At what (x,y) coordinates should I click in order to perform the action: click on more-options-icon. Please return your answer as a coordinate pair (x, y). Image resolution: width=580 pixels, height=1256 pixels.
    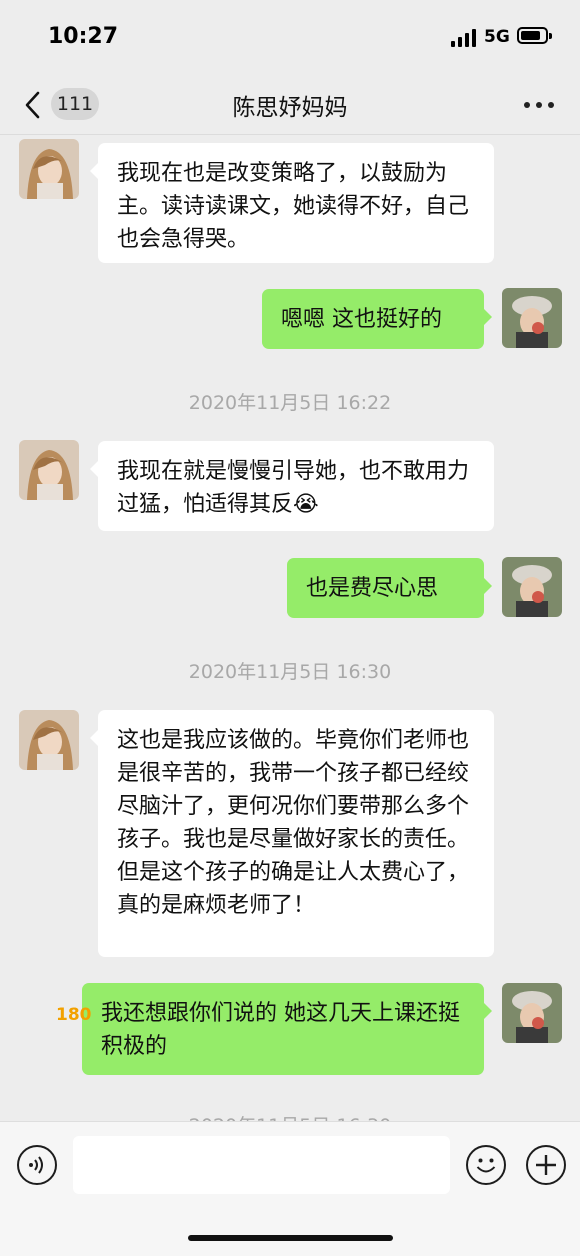
    Looking at the image, I should click on (539, 106).